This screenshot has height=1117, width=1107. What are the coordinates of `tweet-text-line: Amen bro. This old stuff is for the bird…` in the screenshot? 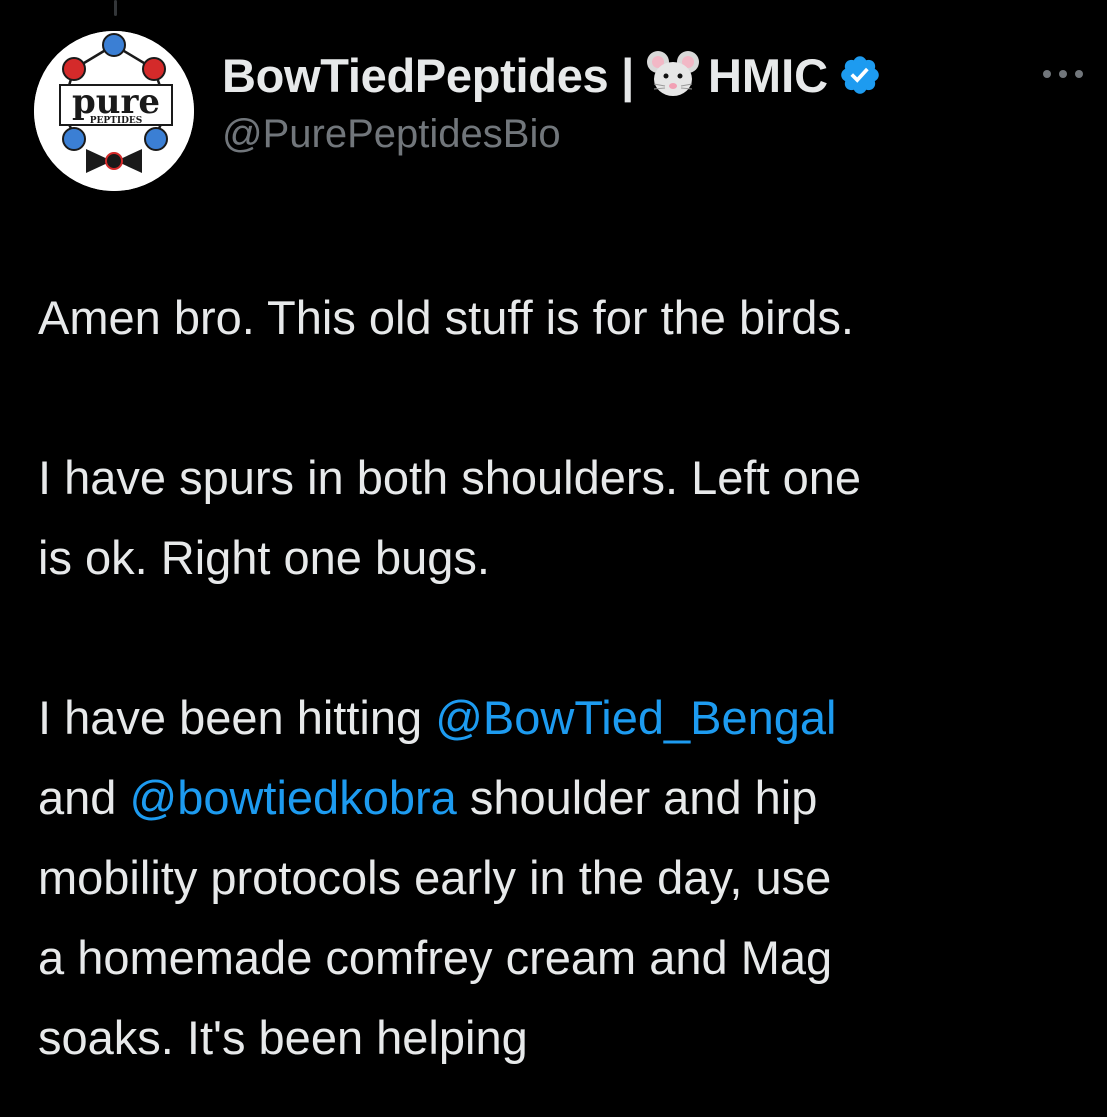 It's located at (446, 317).